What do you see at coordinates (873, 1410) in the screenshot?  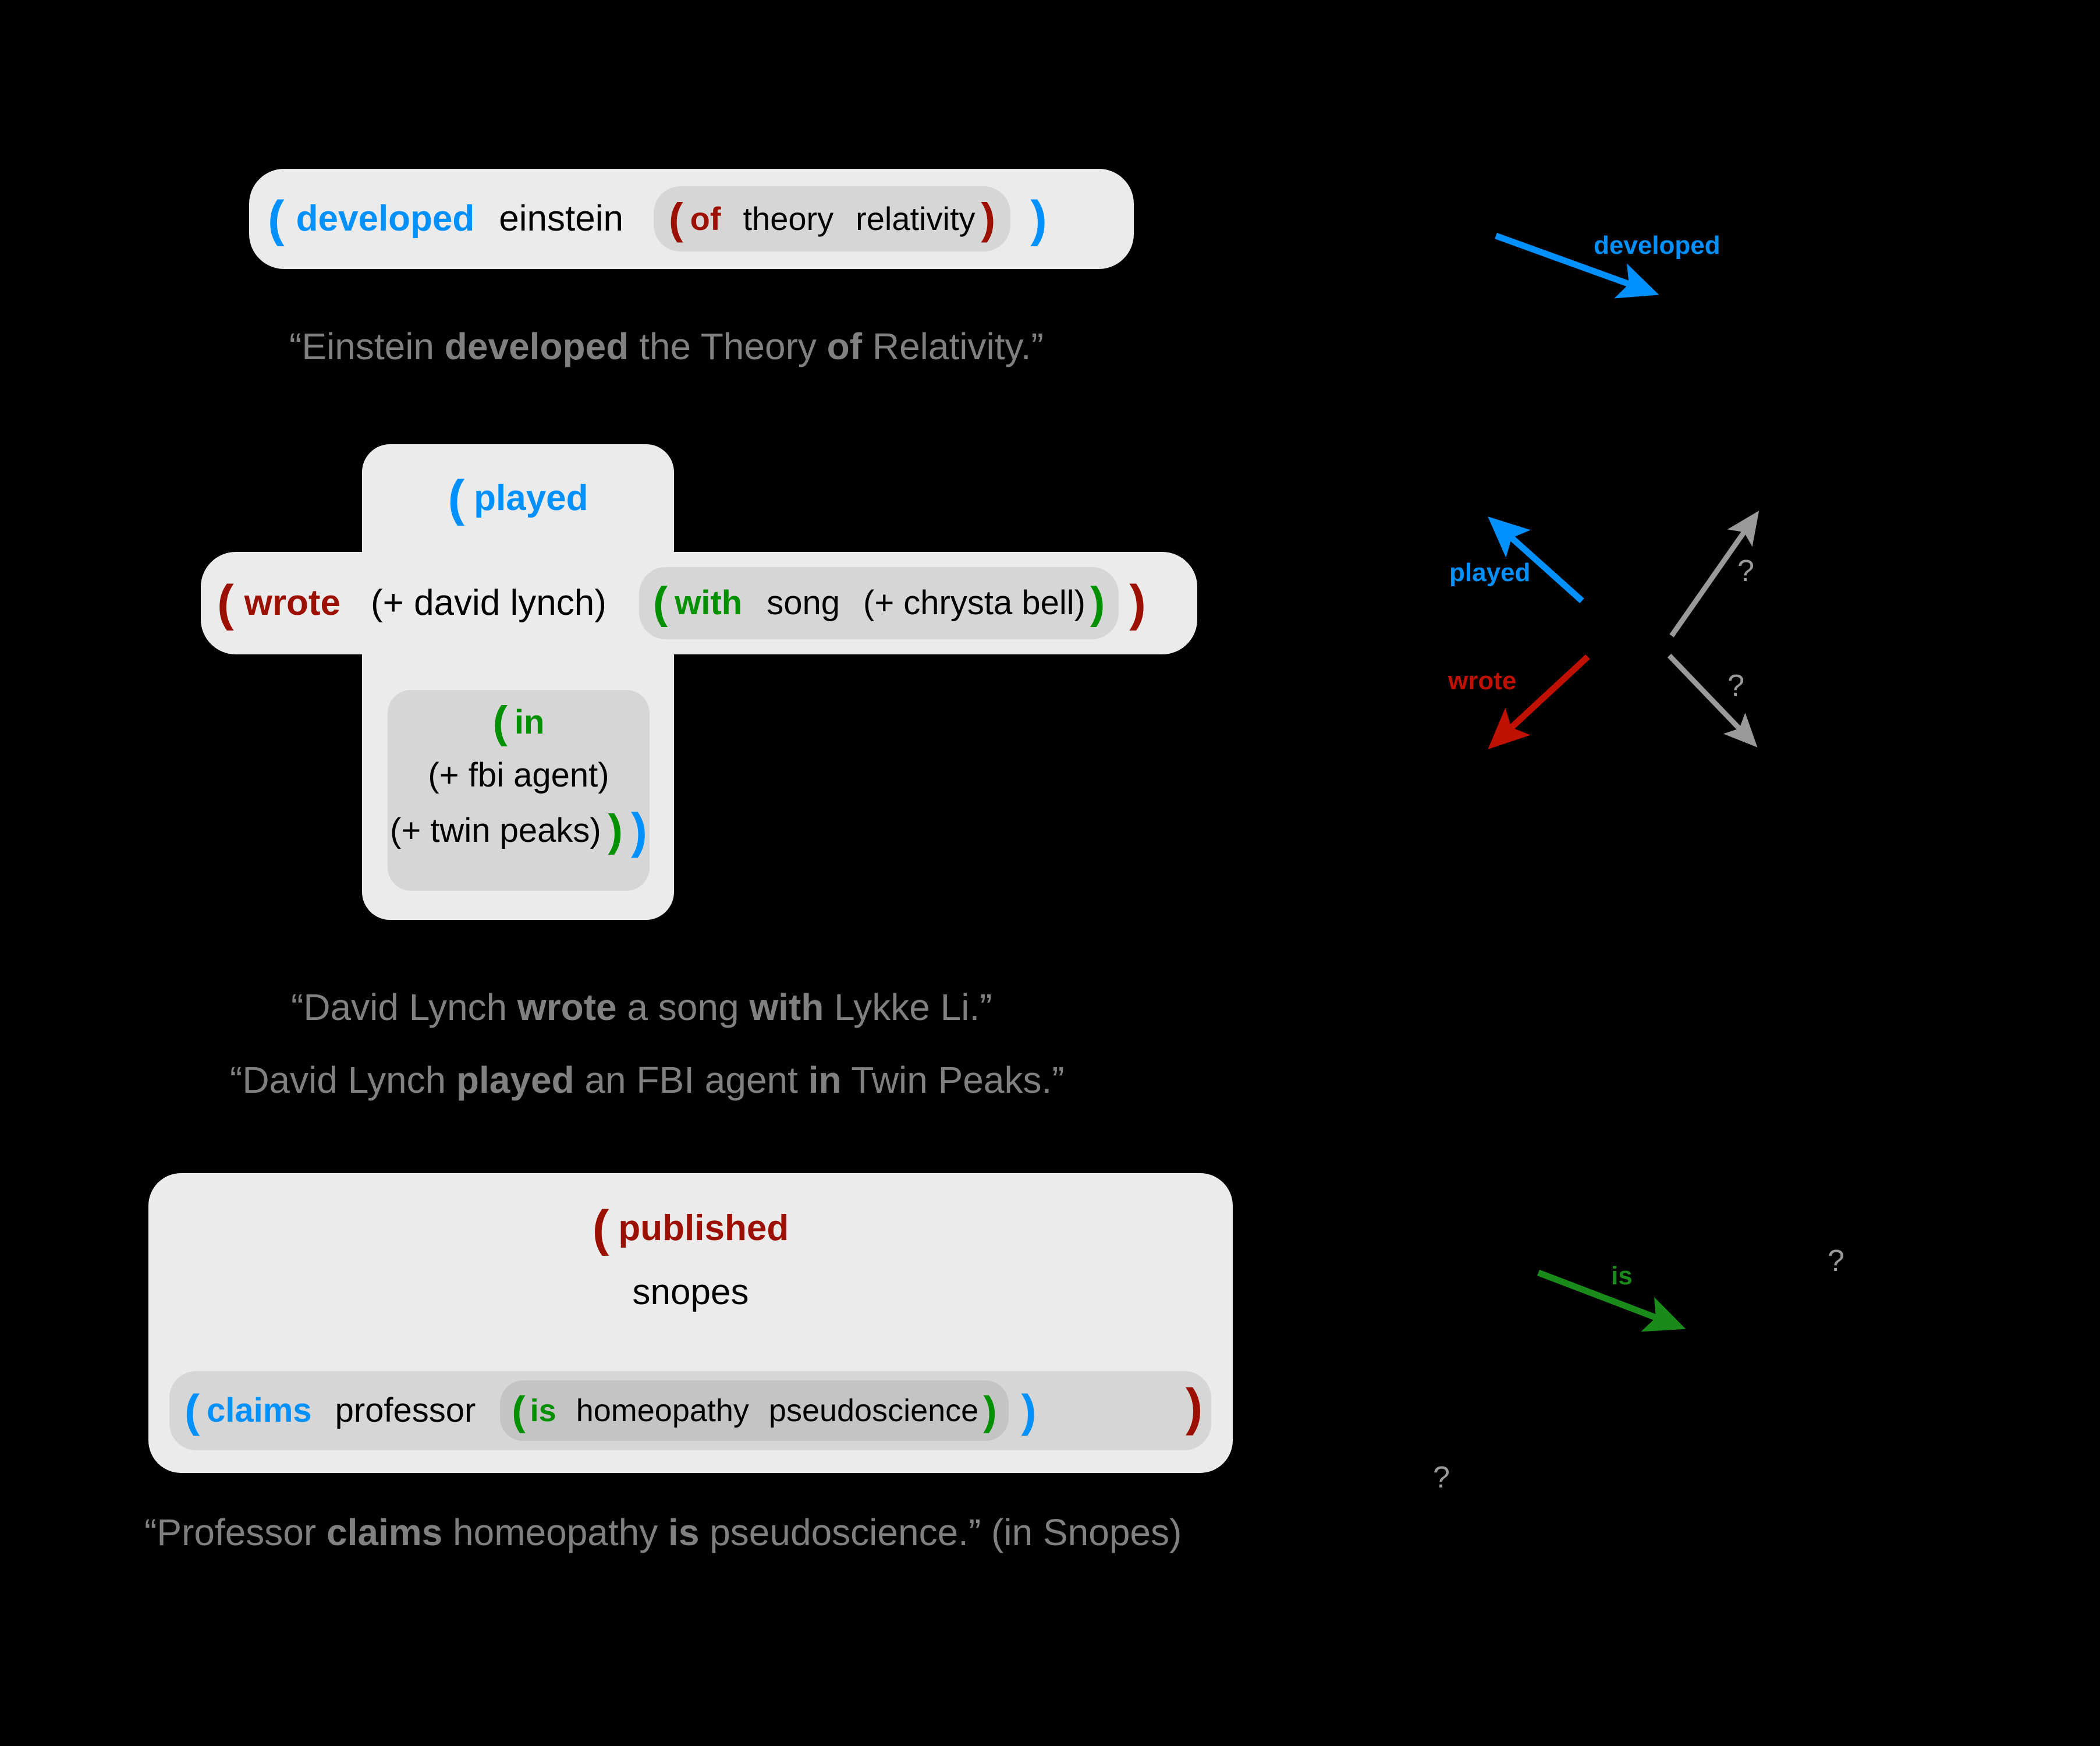 I see `arg-pseudoscience: pseudoscience` at bounding box center [873, 1410].